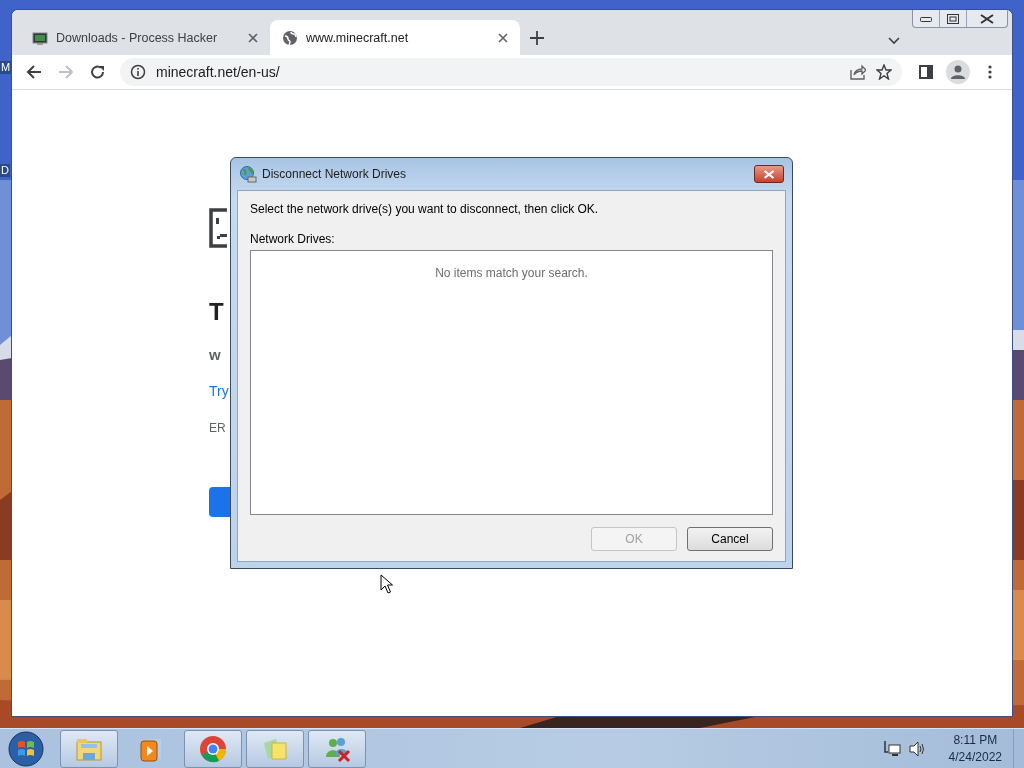 The height and width of the screenshot is (768, 1024). I want to click on restore-icon, so click(953, 18).